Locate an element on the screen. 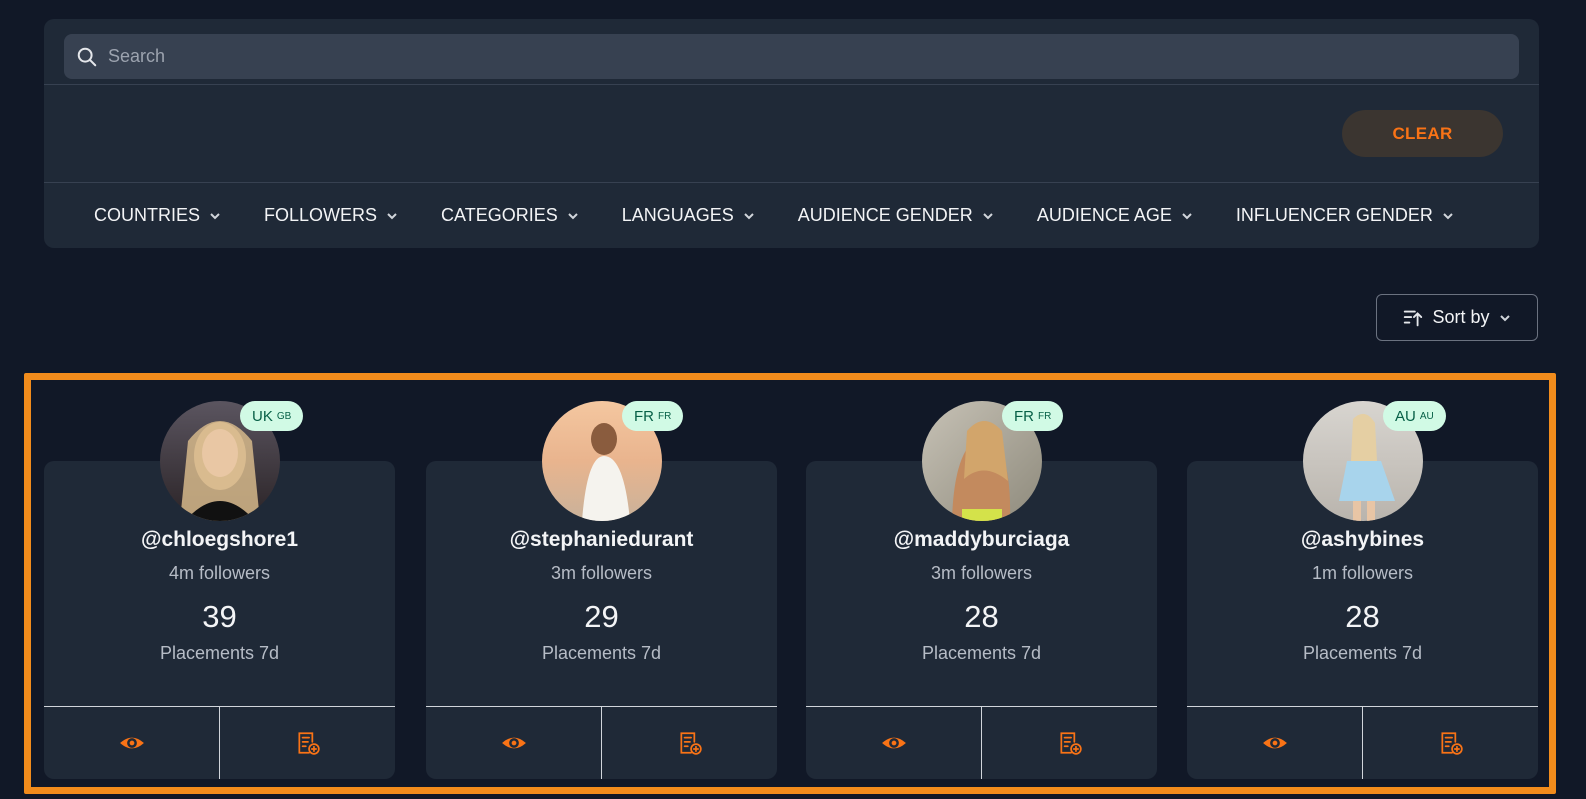 The width and height of the screenshot is (1586, 799). search-bar is located at coordinates (791, 56).